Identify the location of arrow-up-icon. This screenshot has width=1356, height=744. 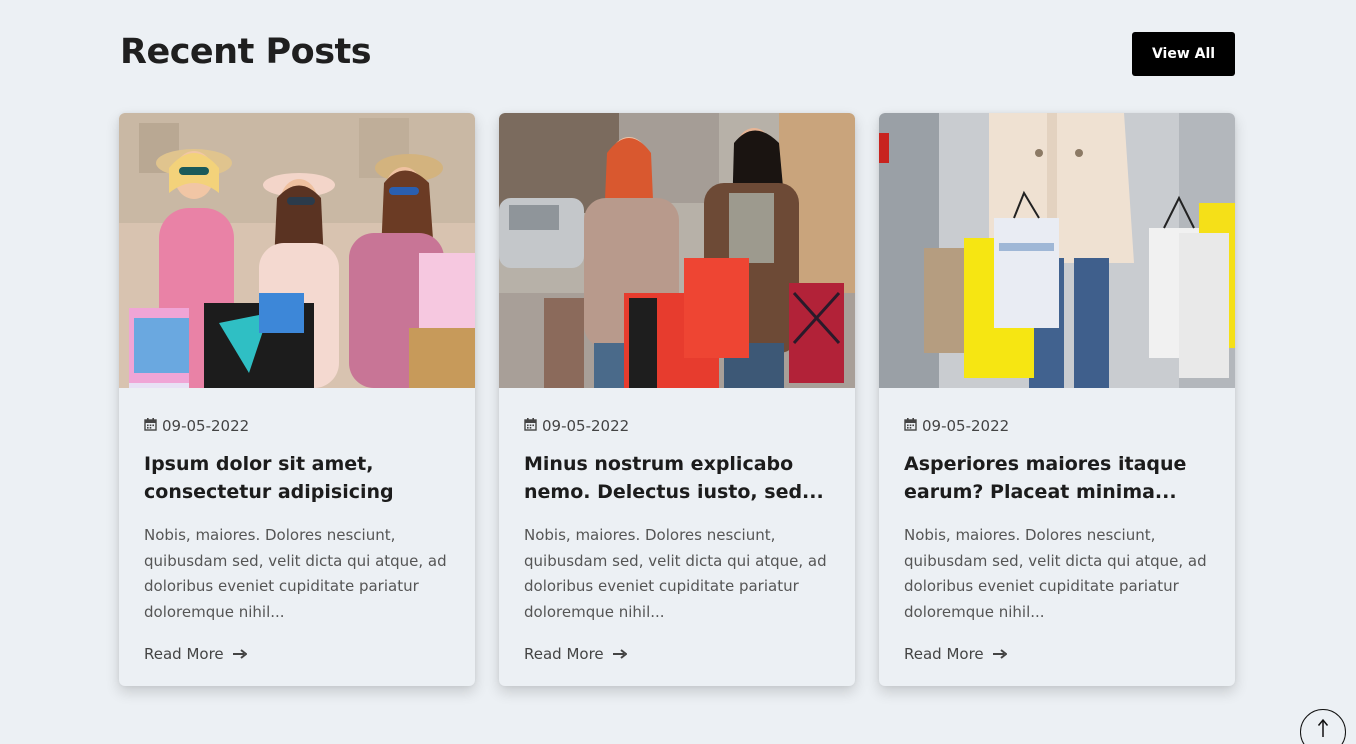
(1323, 730).